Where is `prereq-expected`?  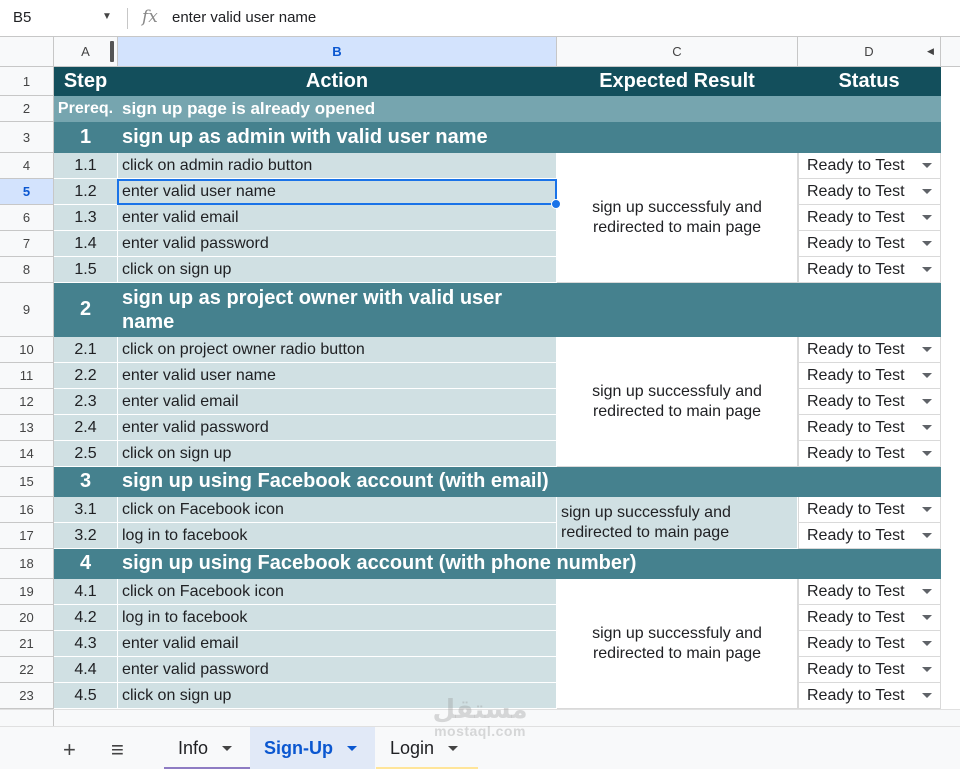 prereq-expected is located at coordinates (677, 109).